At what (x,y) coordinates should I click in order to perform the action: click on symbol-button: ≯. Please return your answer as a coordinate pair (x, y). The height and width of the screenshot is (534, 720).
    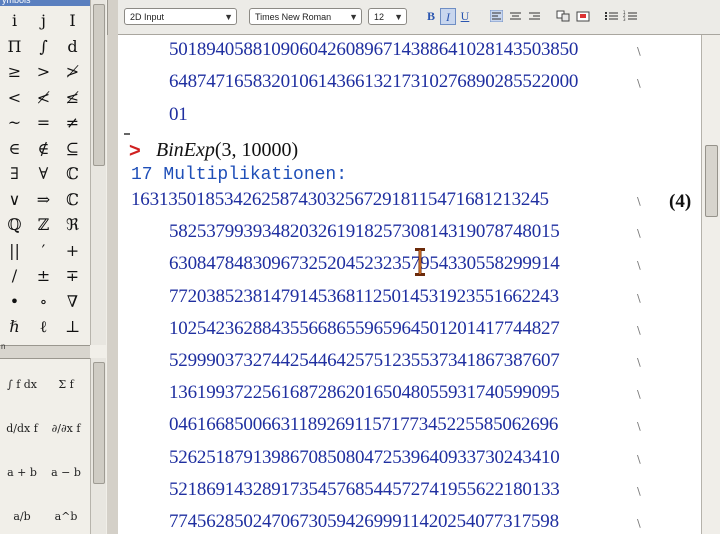
    Looking at the image, I should click on (72, 71).